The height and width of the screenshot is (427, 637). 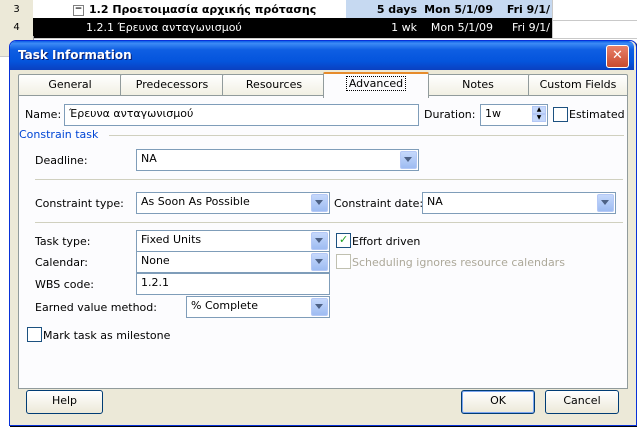 I want to click on calendar-value: None, so click(x=155, y=260).